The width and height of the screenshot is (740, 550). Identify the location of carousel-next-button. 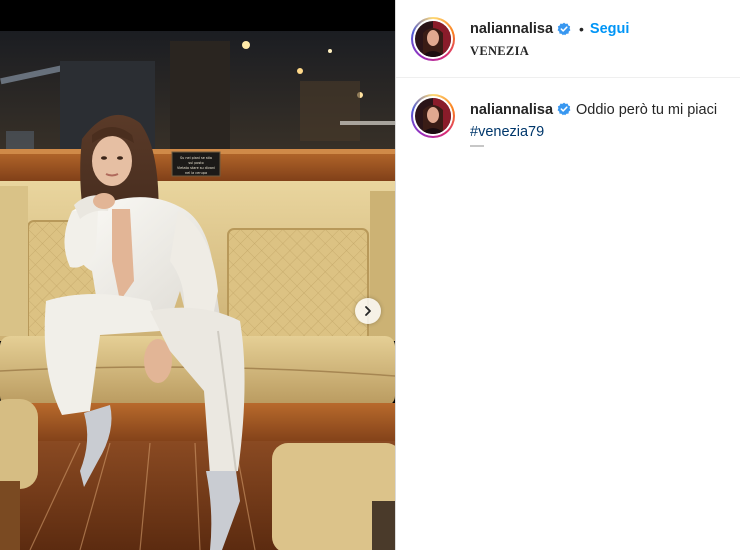
(368, 311).